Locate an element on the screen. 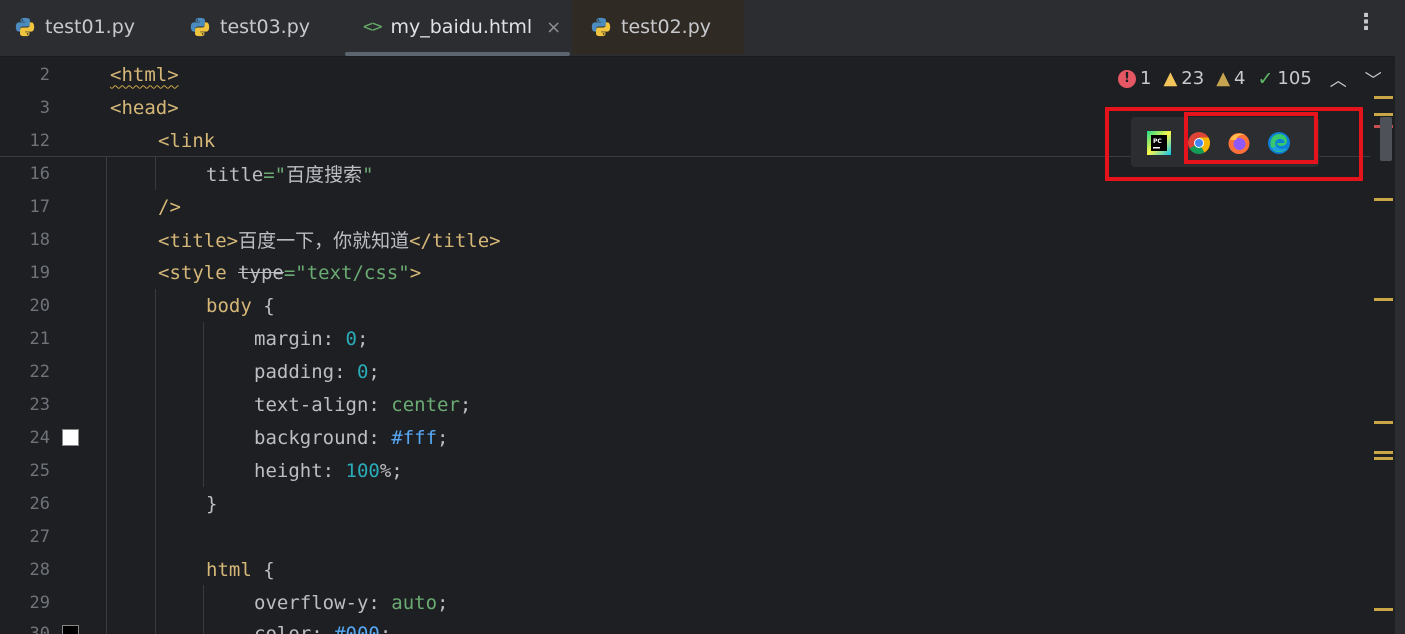 The height and width of the screenshot is (634, 1405). tab-test03-py: test03.py is located at coordinates (264, 27).